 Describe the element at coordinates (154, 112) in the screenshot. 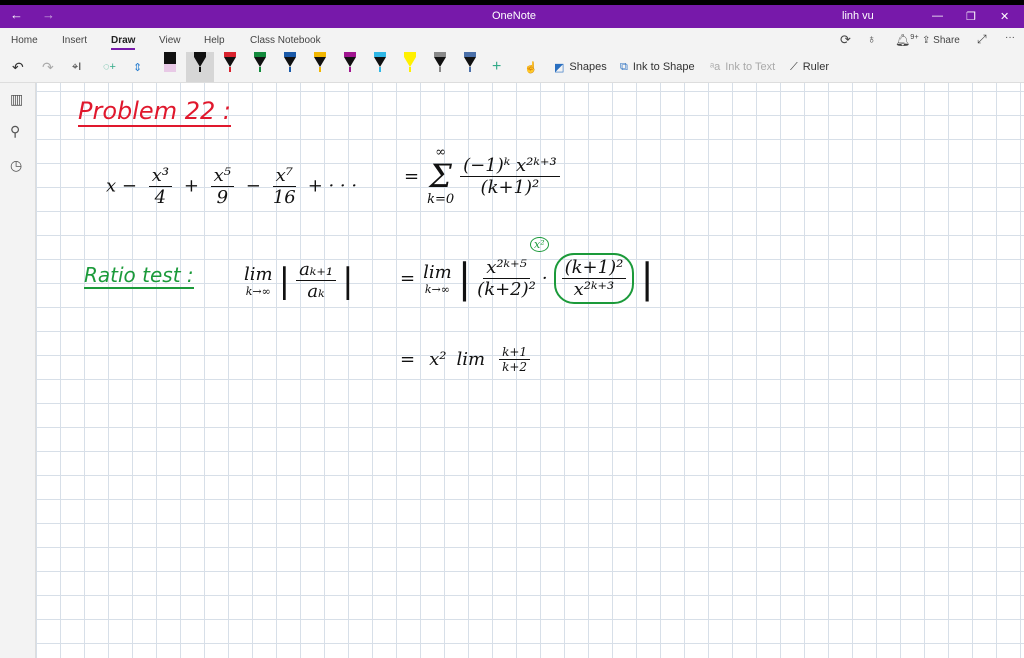

I see `problem-heading: Problem 22 :` at that location.